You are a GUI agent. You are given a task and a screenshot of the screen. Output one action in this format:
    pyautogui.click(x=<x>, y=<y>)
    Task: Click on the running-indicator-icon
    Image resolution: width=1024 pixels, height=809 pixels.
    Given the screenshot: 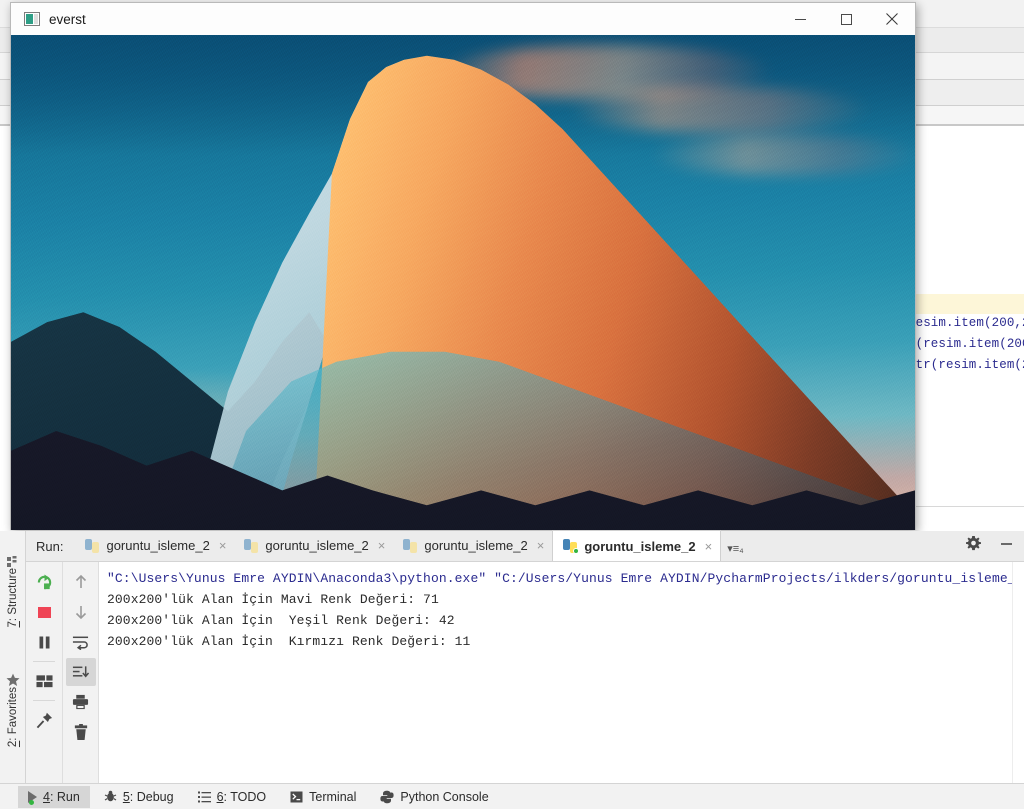 What is the action you would take?
    pyautogui.click(x=576, y=551)
    